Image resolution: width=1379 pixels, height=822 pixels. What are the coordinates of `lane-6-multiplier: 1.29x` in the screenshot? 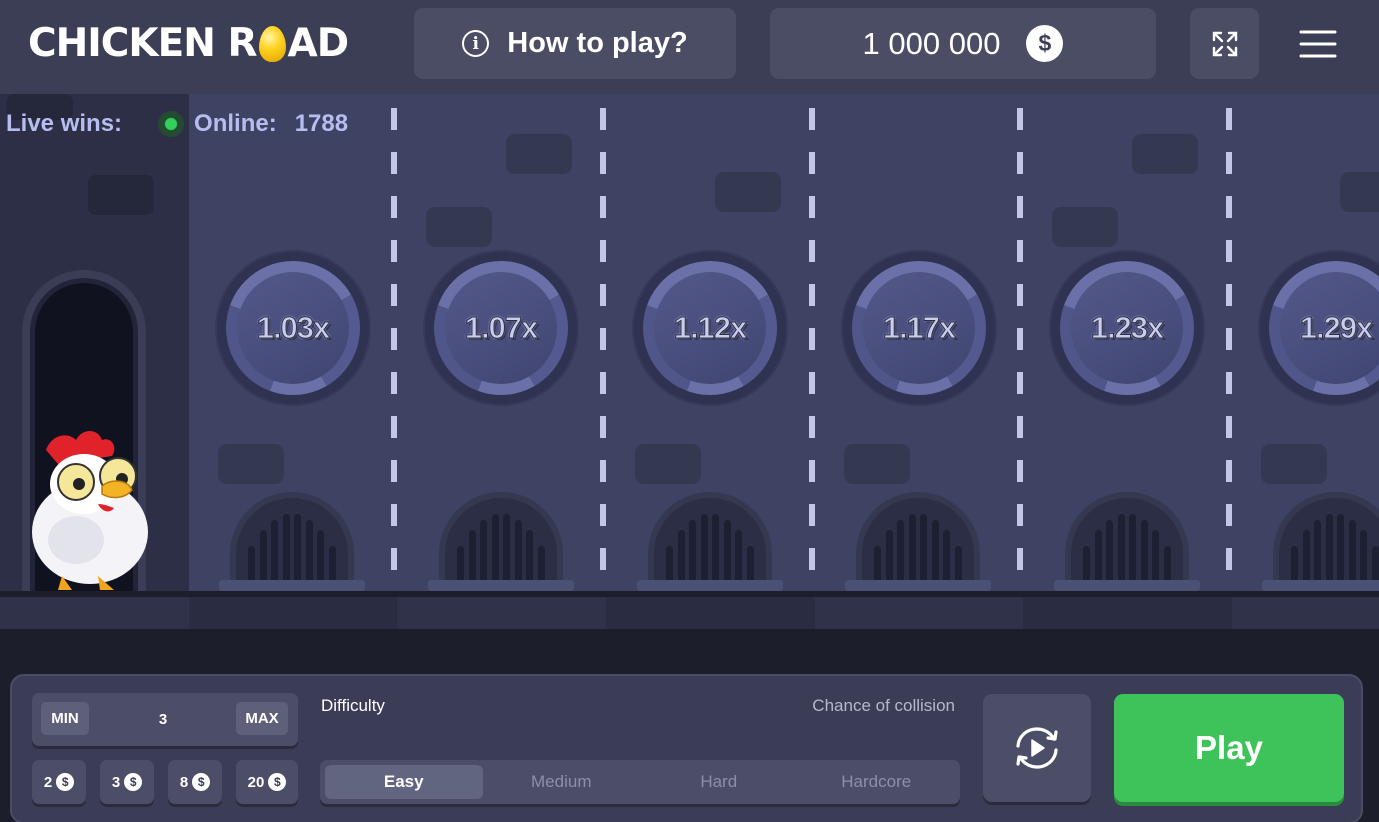 It's located at (1319, 328).